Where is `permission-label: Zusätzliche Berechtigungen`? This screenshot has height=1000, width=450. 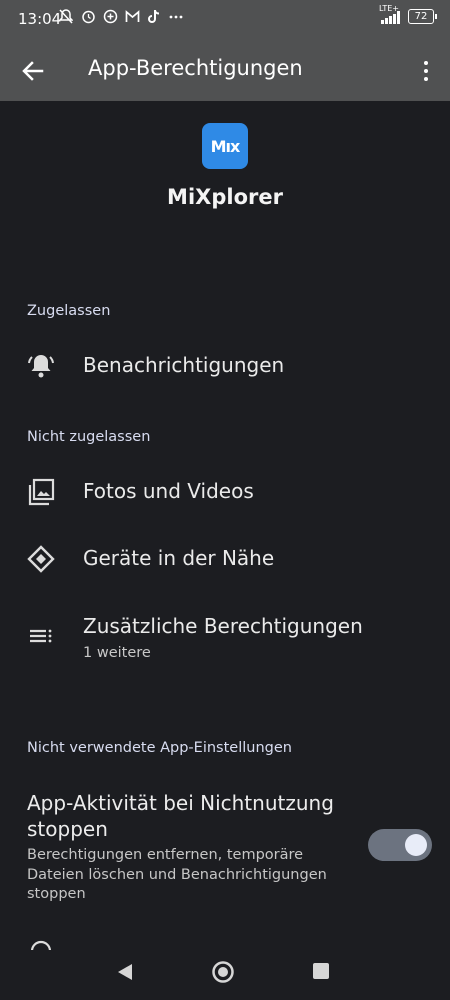
permission-label: Zusätzliche Berechtigungen is located at coordinates (223, 626).